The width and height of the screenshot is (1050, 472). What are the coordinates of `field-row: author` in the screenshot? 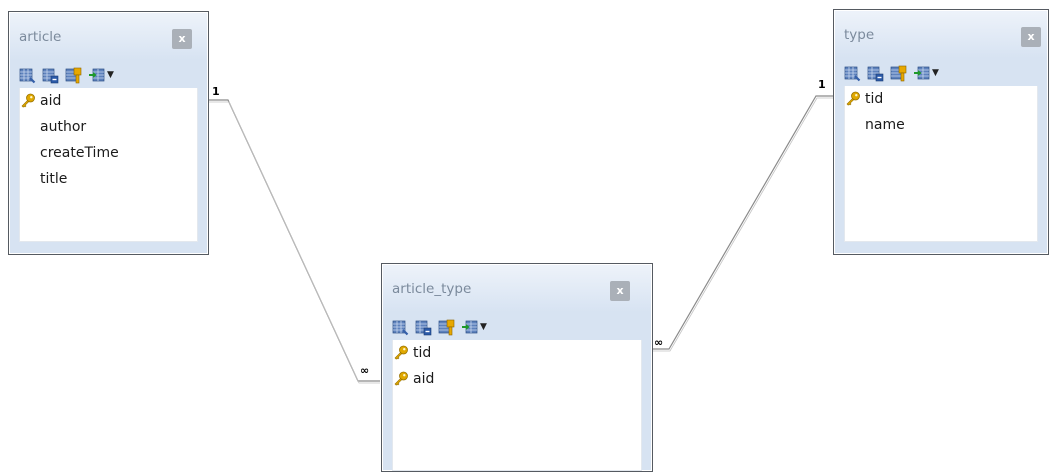 It's located at (53, 127).